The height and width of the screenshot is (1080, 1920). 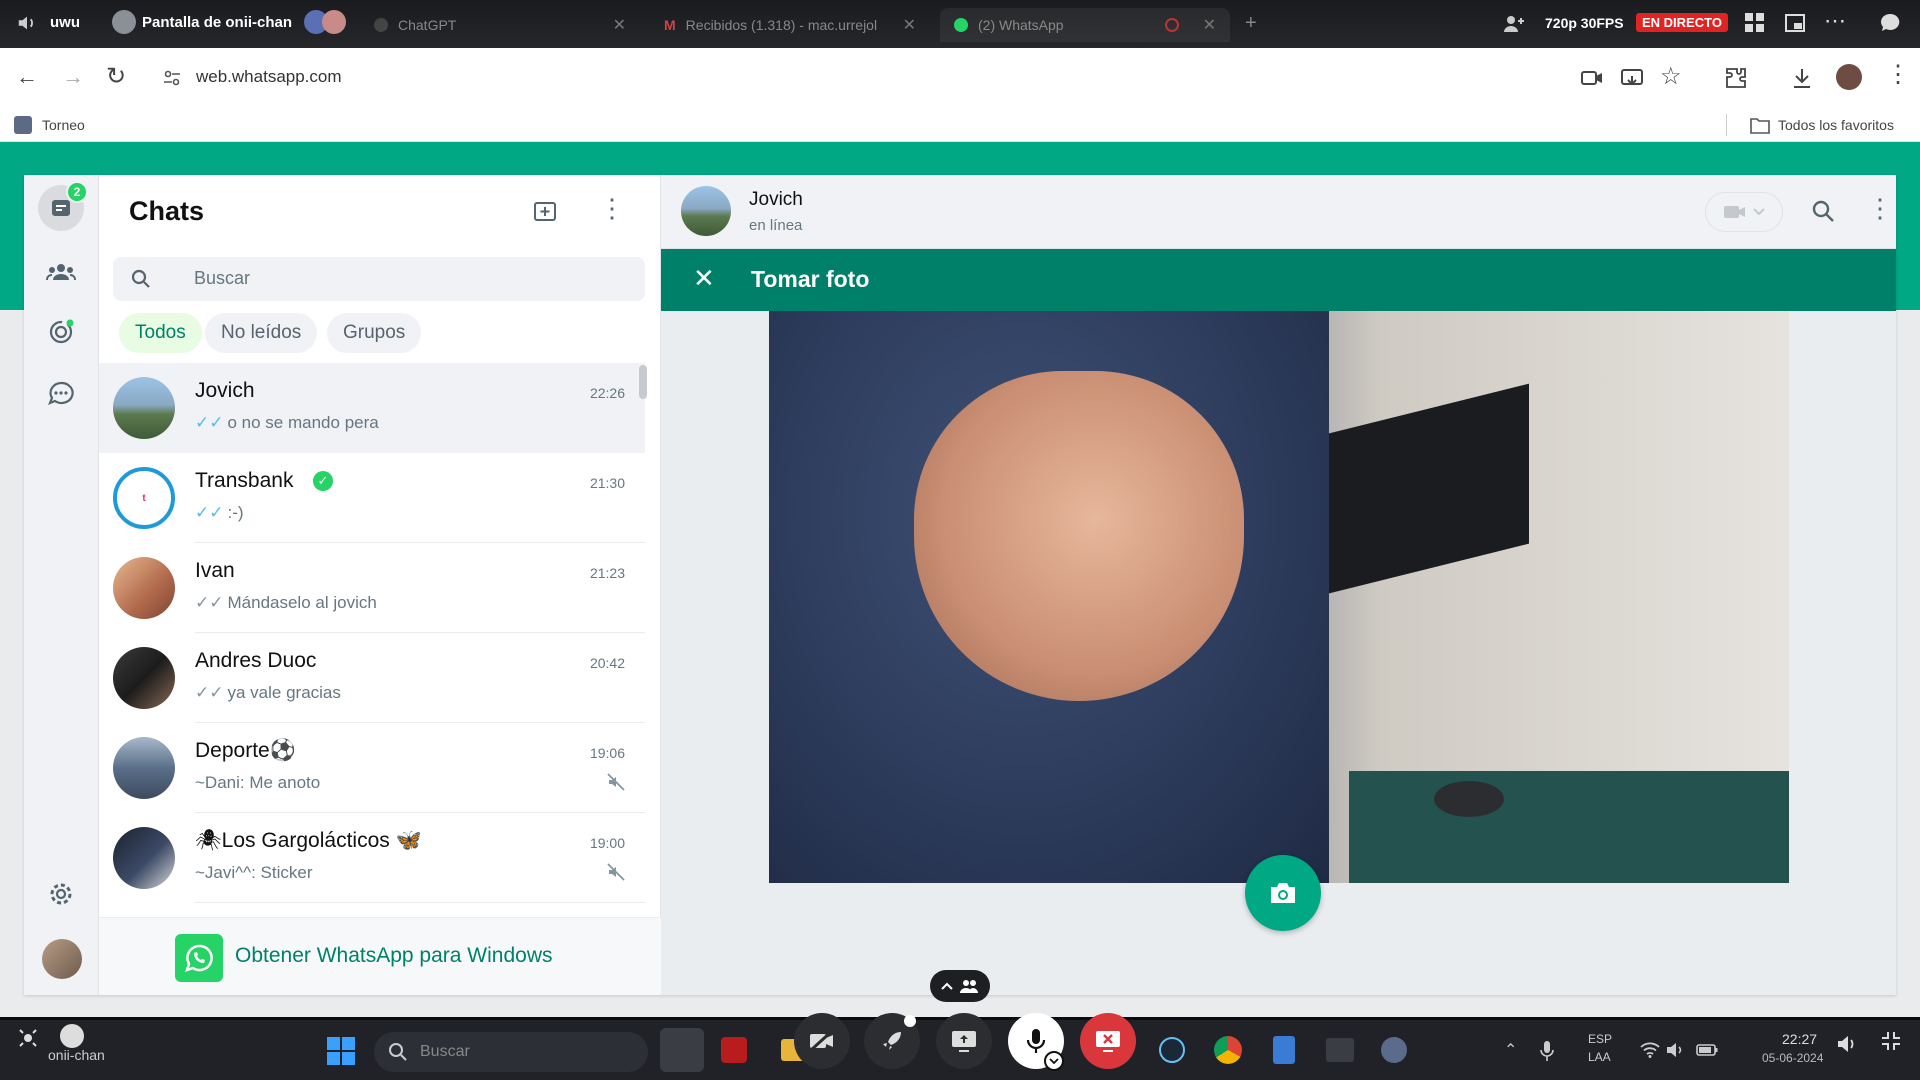 What do you see at coordinates (612, 208) in the screenshot?
I see `list-menu-icon: ⋮` at bounding box center [612, 208].